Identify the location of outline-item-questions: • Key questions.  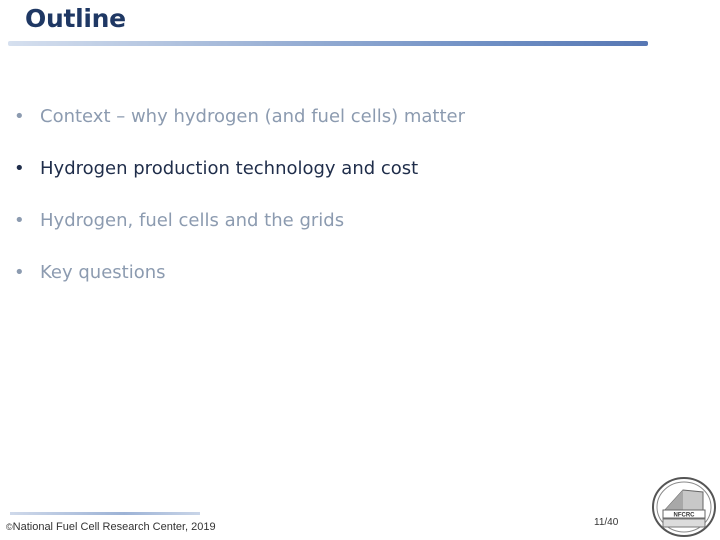
(239, 273).